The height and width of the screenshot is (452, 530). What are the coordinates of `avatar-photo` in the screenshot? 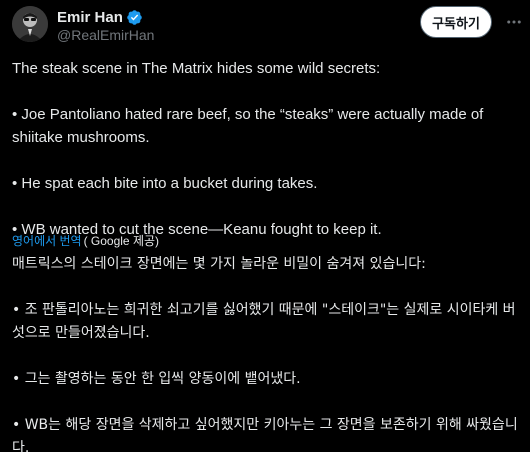 It's located at (30, 24).